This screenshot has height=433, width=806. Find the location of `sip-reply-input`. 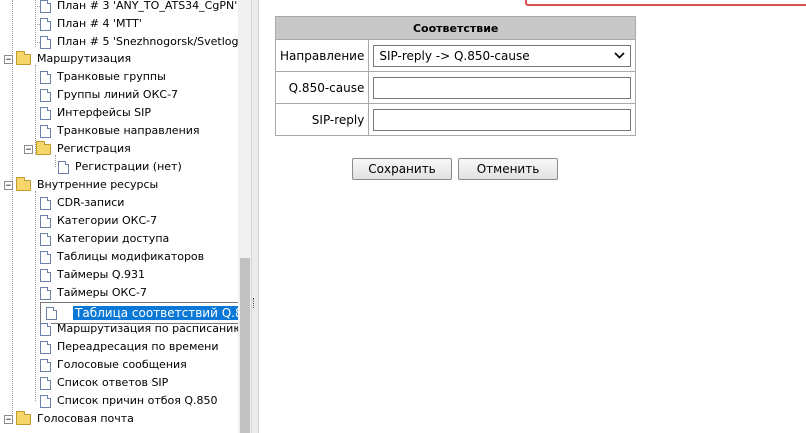

sip-reply-input is located at coordinates (502, 119).